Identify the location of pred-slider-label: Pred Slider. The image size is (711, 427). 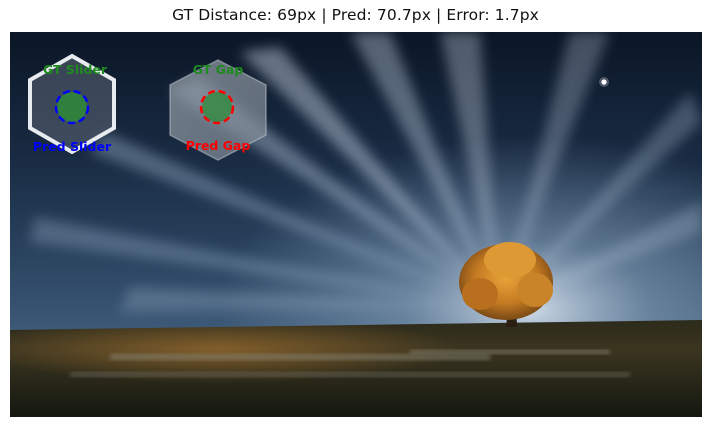
(72, 146).